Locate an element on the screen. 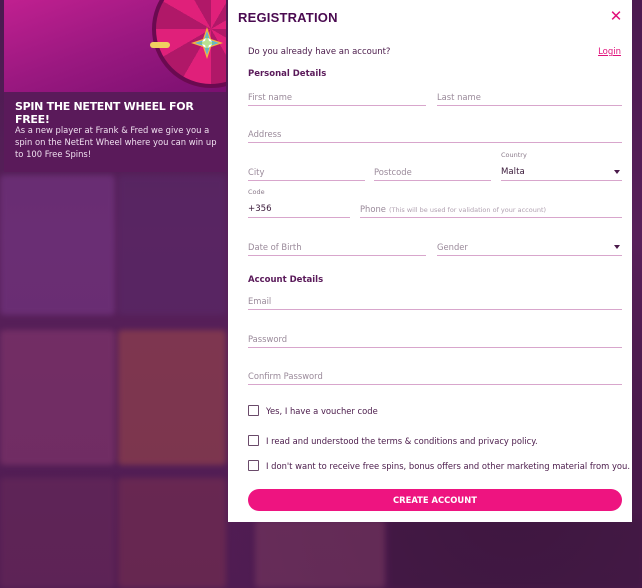  password-field: Password is located at coordinates (435, 338).